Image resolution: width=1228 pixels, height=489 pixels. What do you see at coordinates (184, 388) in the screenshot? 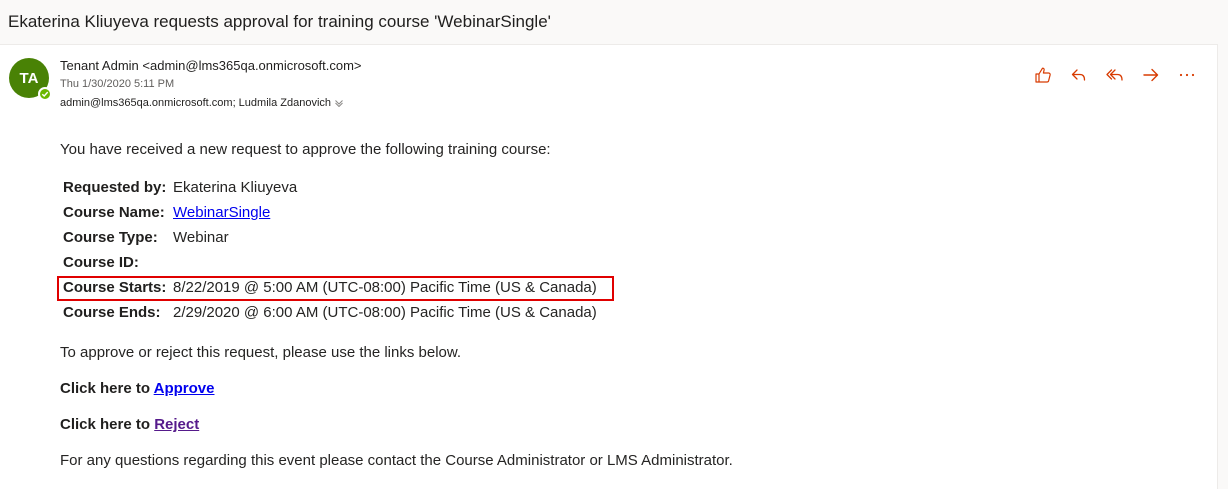
I see `approve-link: Approve` at bounding box center [184, 388].